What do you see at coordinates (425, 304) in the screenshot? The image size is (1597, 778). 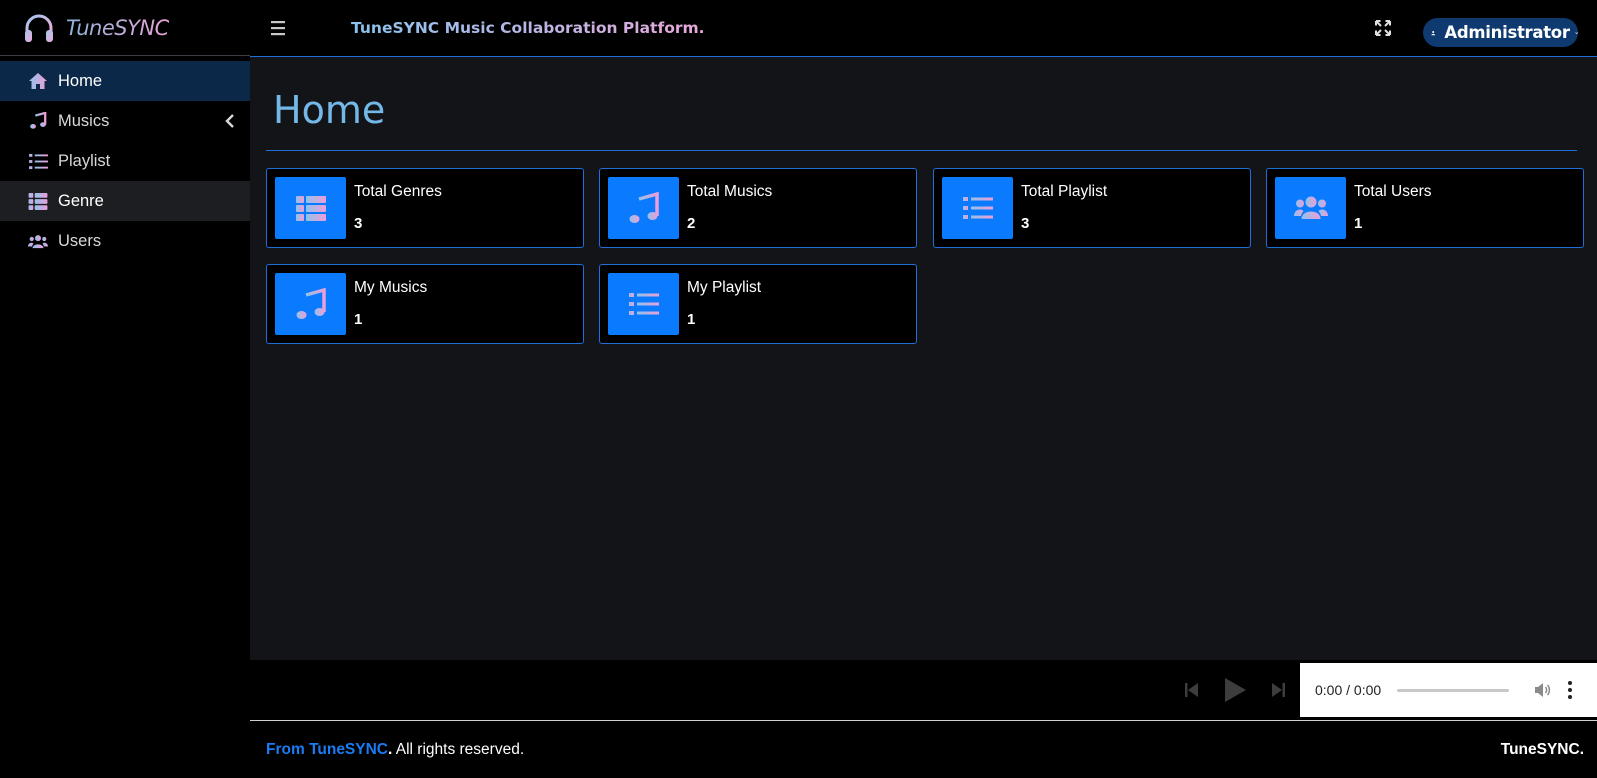 I see `stat-card-my-musics: My Musics 1` at bounding box center [425, 304].